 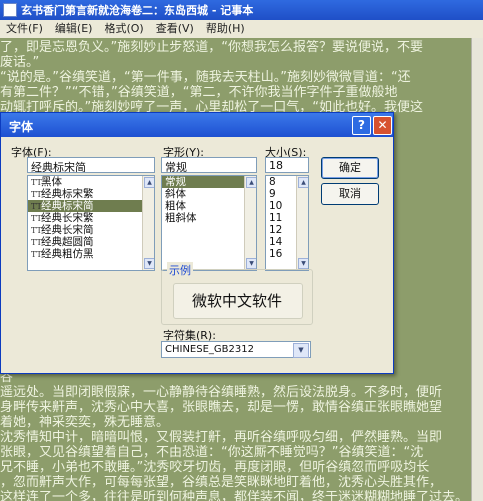 I want to click on menu-format: 格式(O), so click(x=123, y=29).